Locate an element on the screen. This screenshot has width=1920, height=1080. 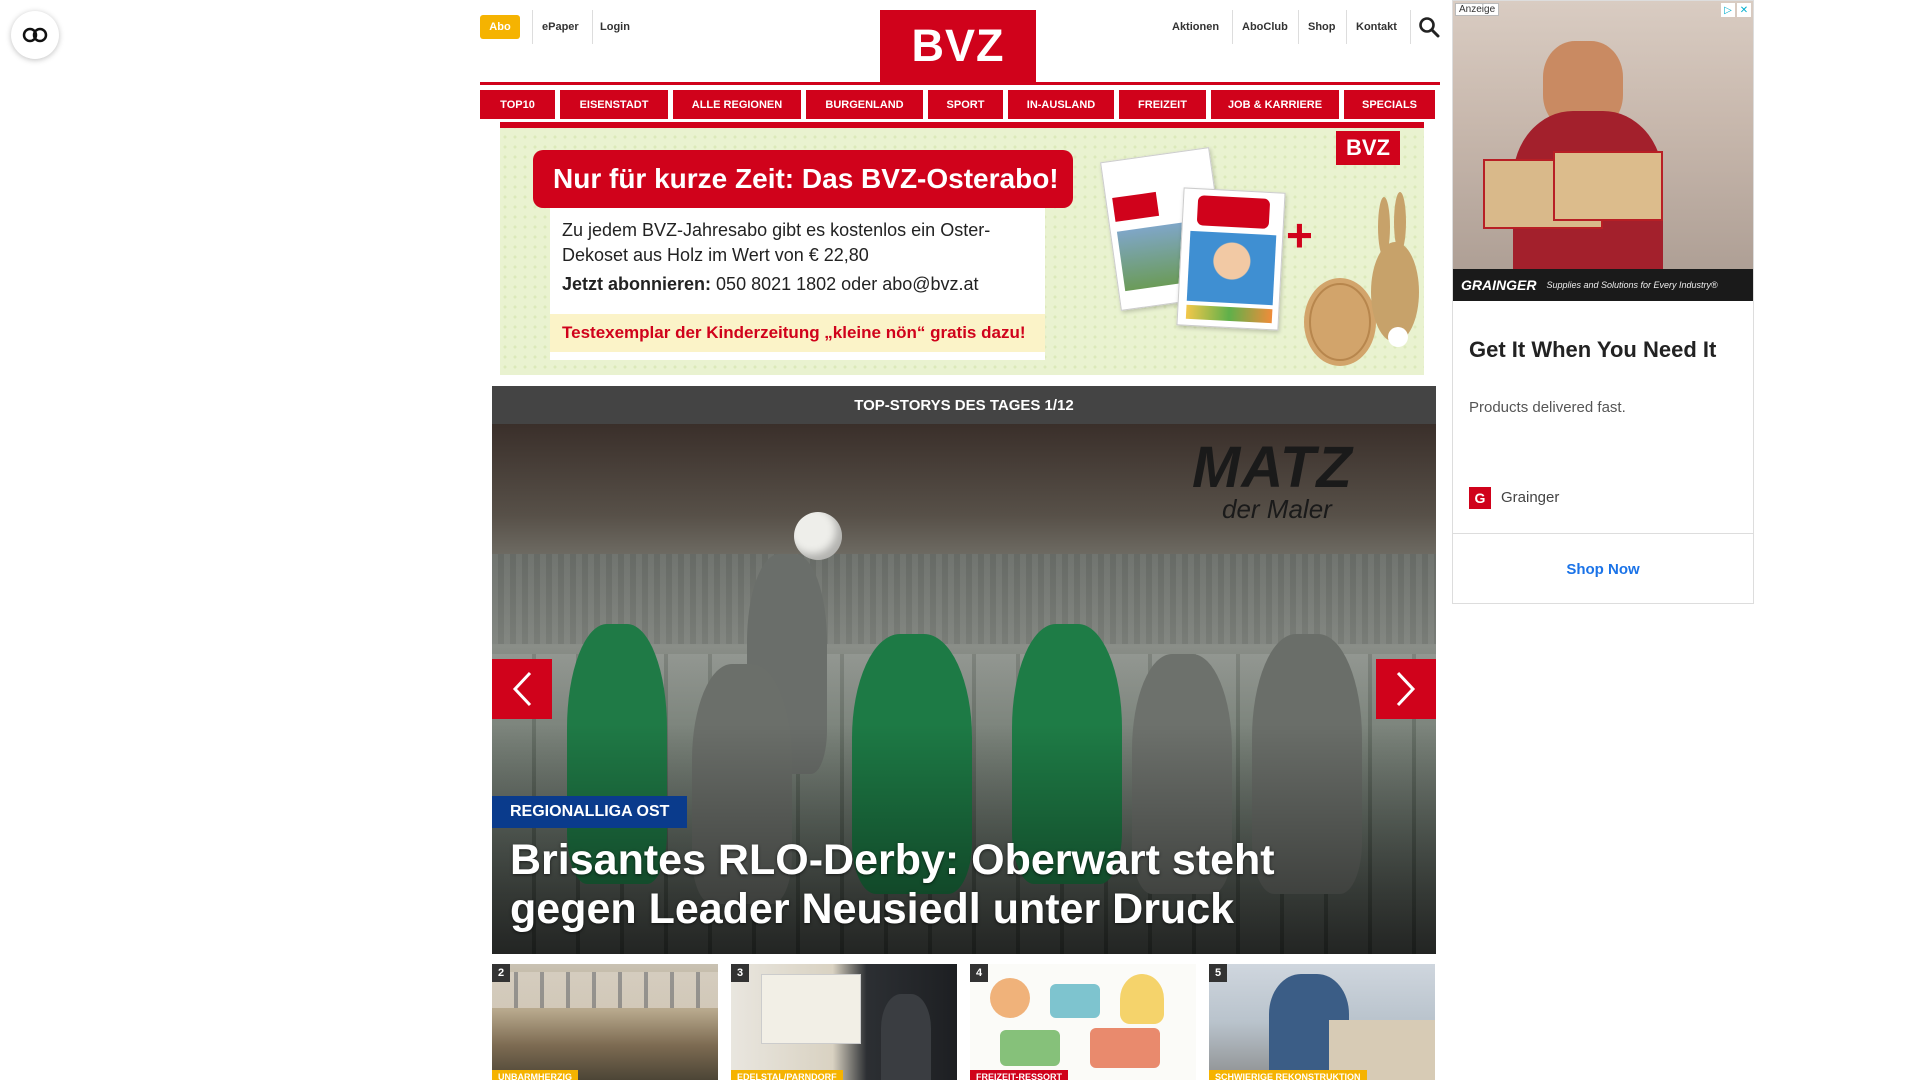
story-thumbnail-4: 4 FREIZEIT-RESSORT is located at coordinates (1083, 1022).